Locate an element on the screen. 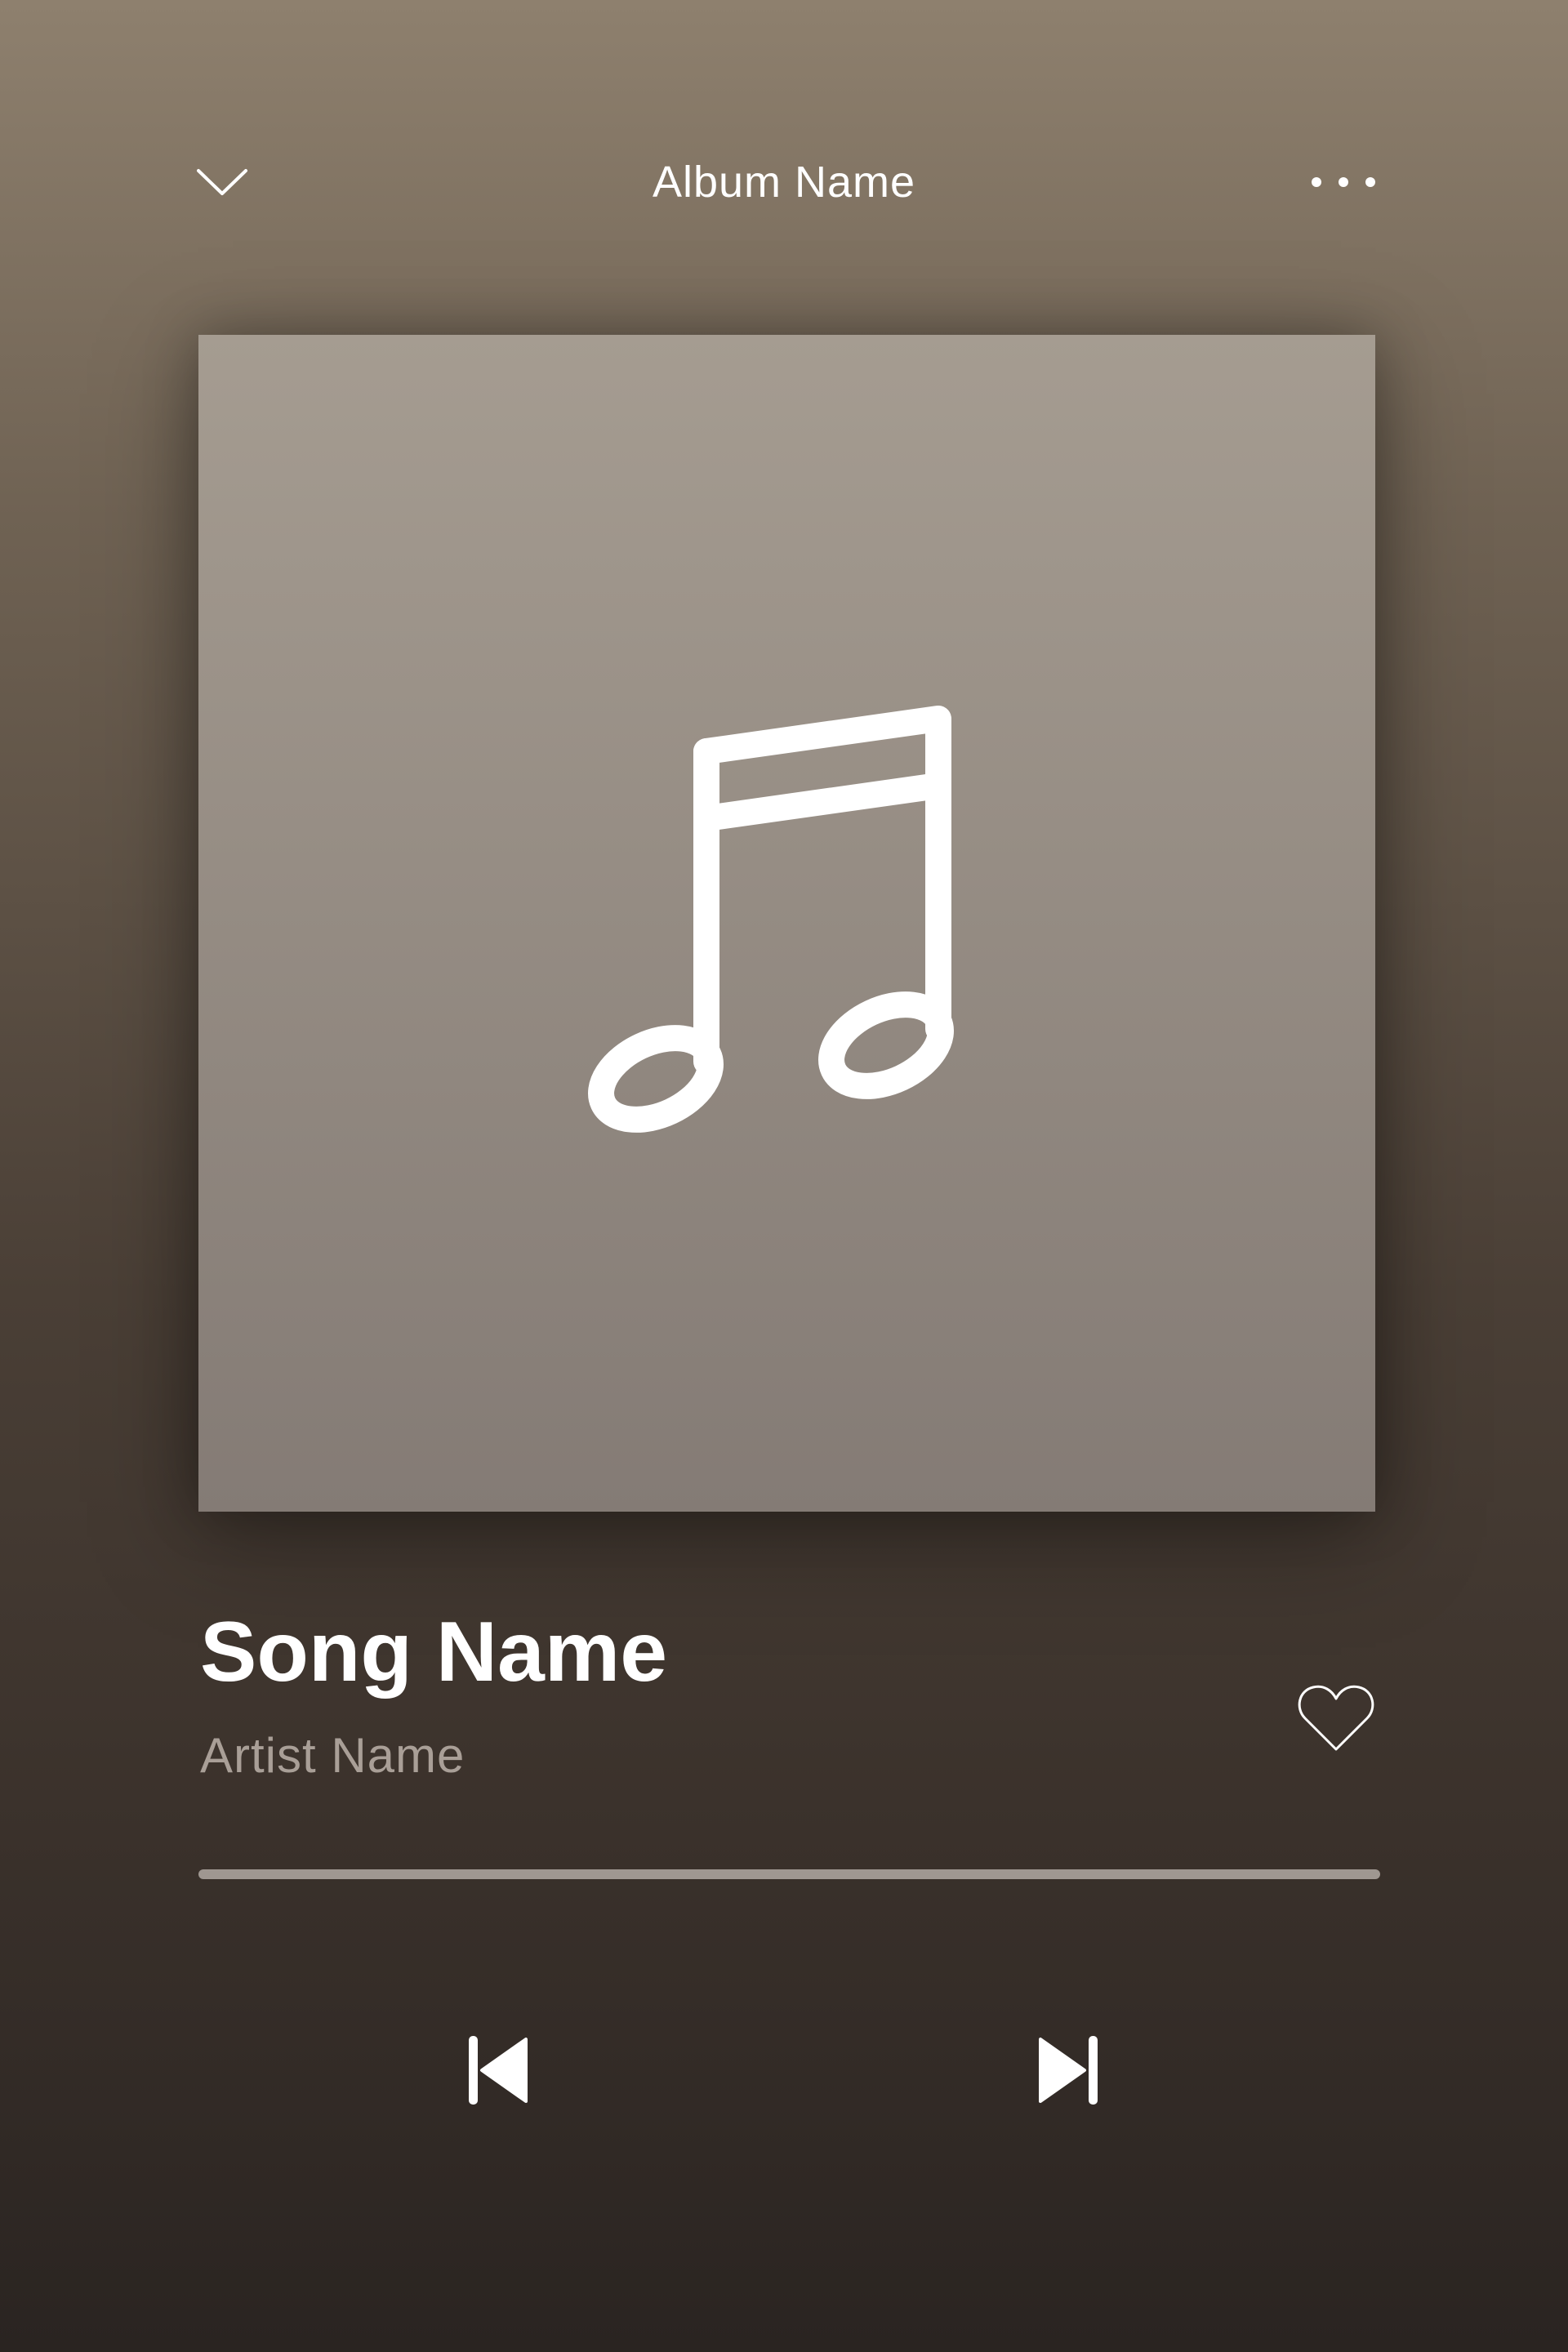 The width and height of the screenshot is (1568, 2352). heart-outline-icon is located at coordinates (1336, 1718).